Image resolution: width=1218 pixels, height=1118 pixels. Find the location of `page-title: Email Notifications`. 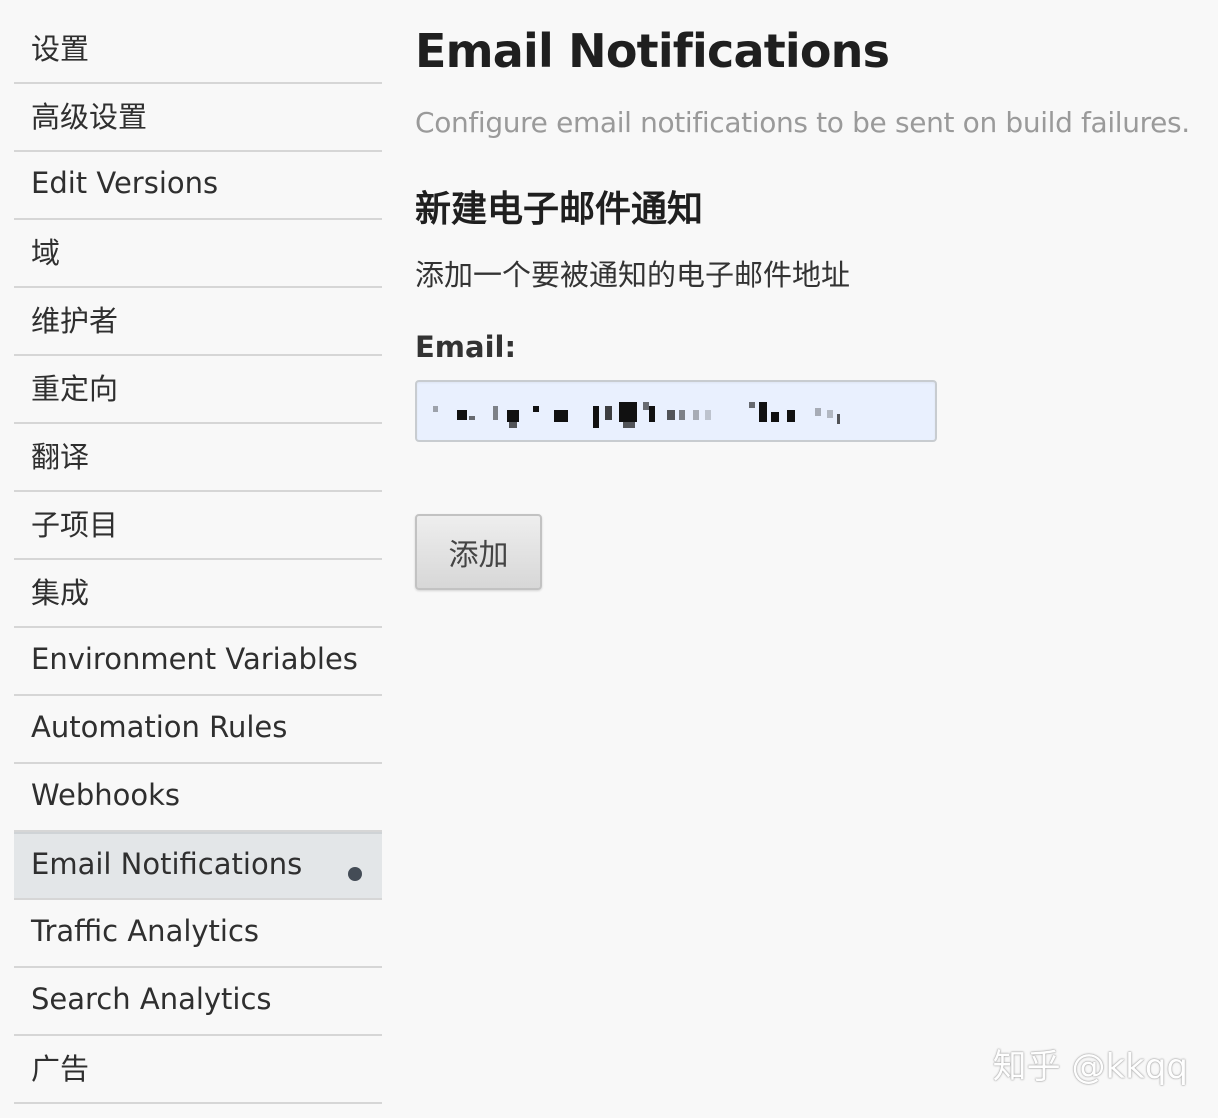

page-title: Email Notifications is located at coordinates (652, 51).